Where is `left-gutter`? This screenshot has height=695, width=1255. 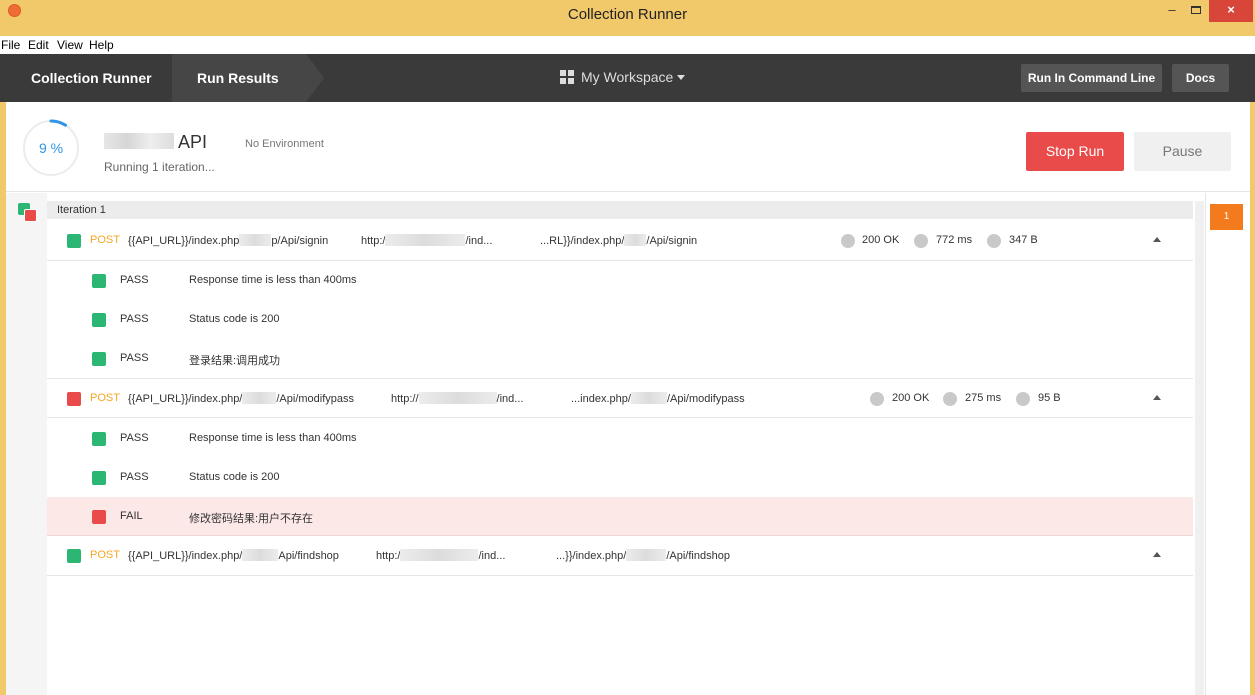
left-gutter is located at coordinates (26, 444).